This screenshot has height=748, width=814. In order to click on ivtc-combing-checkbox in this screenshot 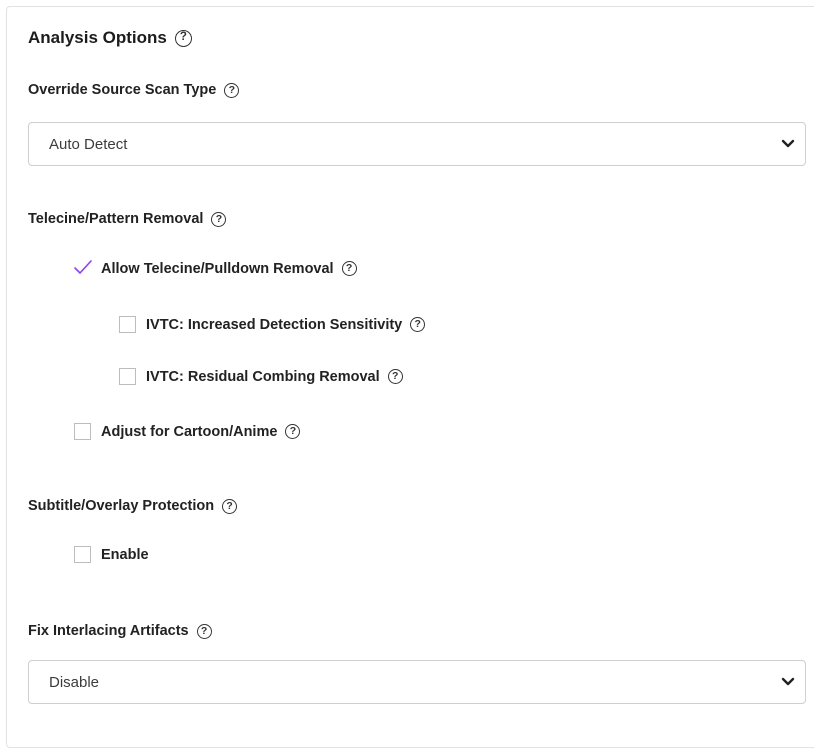, I will do `click(127, 376)`.